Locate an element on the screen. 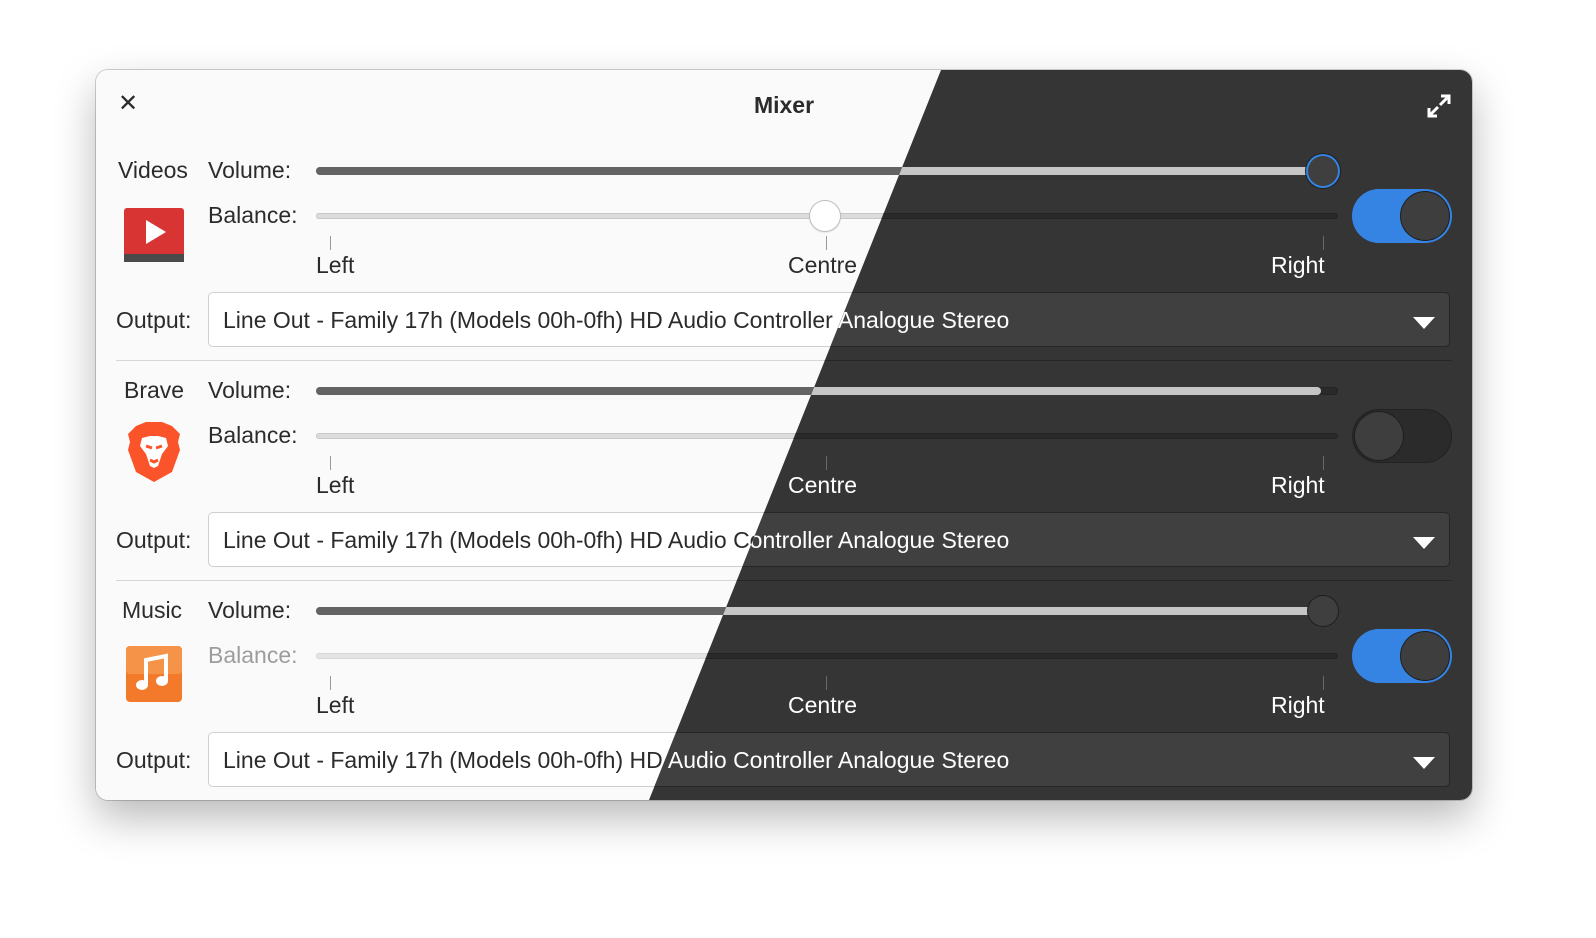 The image size is (1596, 938). balance-label-disabled: Balance: is located at coordinates (253, 655).